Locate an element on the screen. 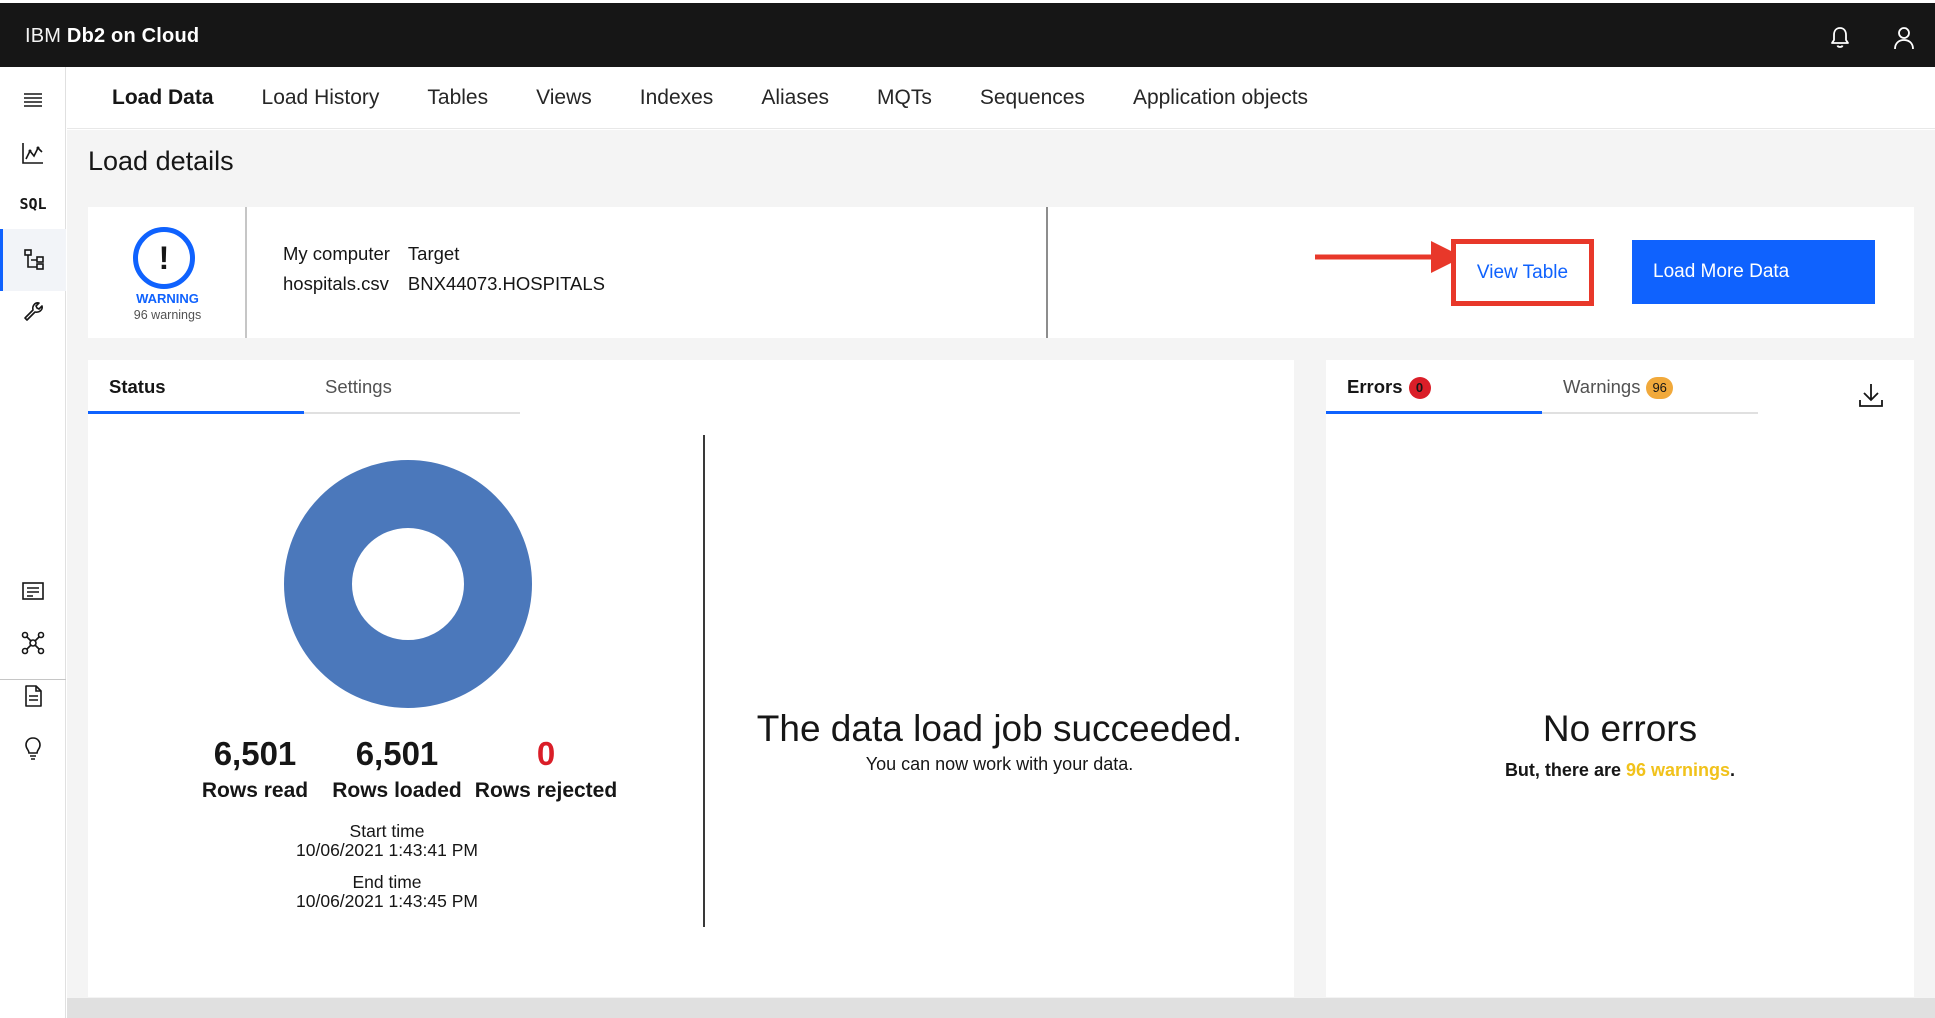 Image resolution: width=1935 pixels, height=1018 pixels. errors-tabs: Errors 0 Warnings 96 is located at coordinates (1542, 387).